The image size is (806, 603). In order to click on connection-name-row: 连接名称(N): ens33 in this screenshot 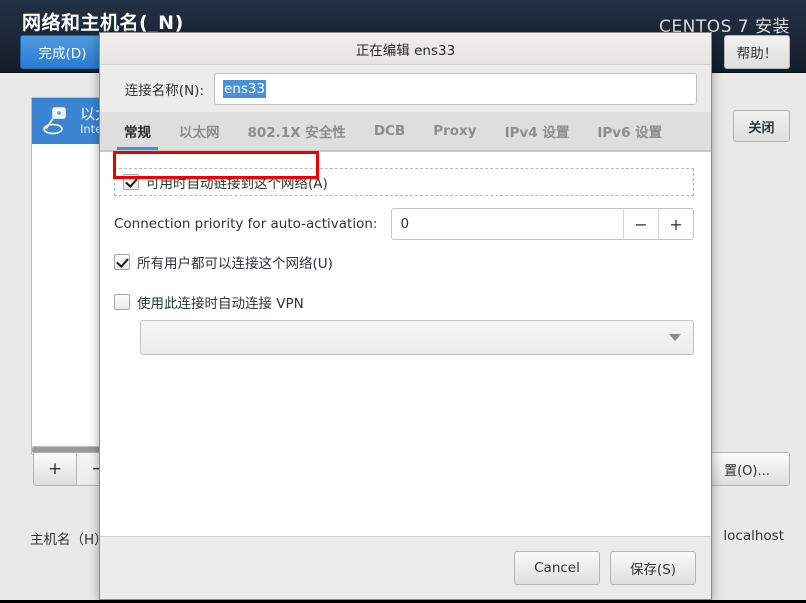, I will do `click(405, 88)`.